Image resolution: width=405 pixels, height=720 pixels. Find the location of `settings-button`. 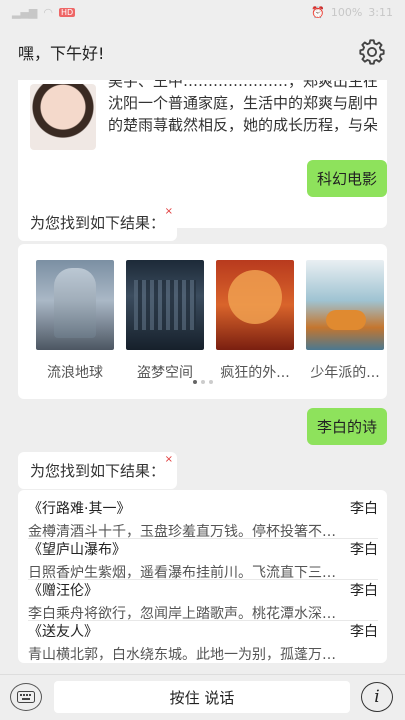

settings-button is located at coordinates (372, 52).